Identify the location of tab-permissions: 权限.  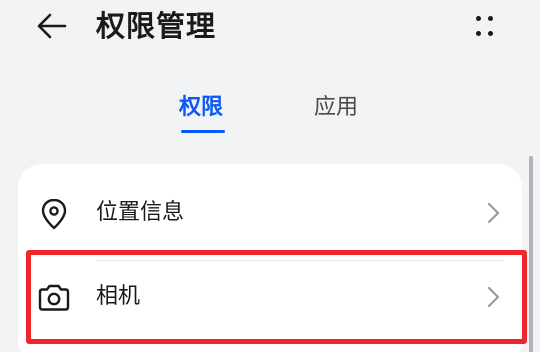
(201, 108).